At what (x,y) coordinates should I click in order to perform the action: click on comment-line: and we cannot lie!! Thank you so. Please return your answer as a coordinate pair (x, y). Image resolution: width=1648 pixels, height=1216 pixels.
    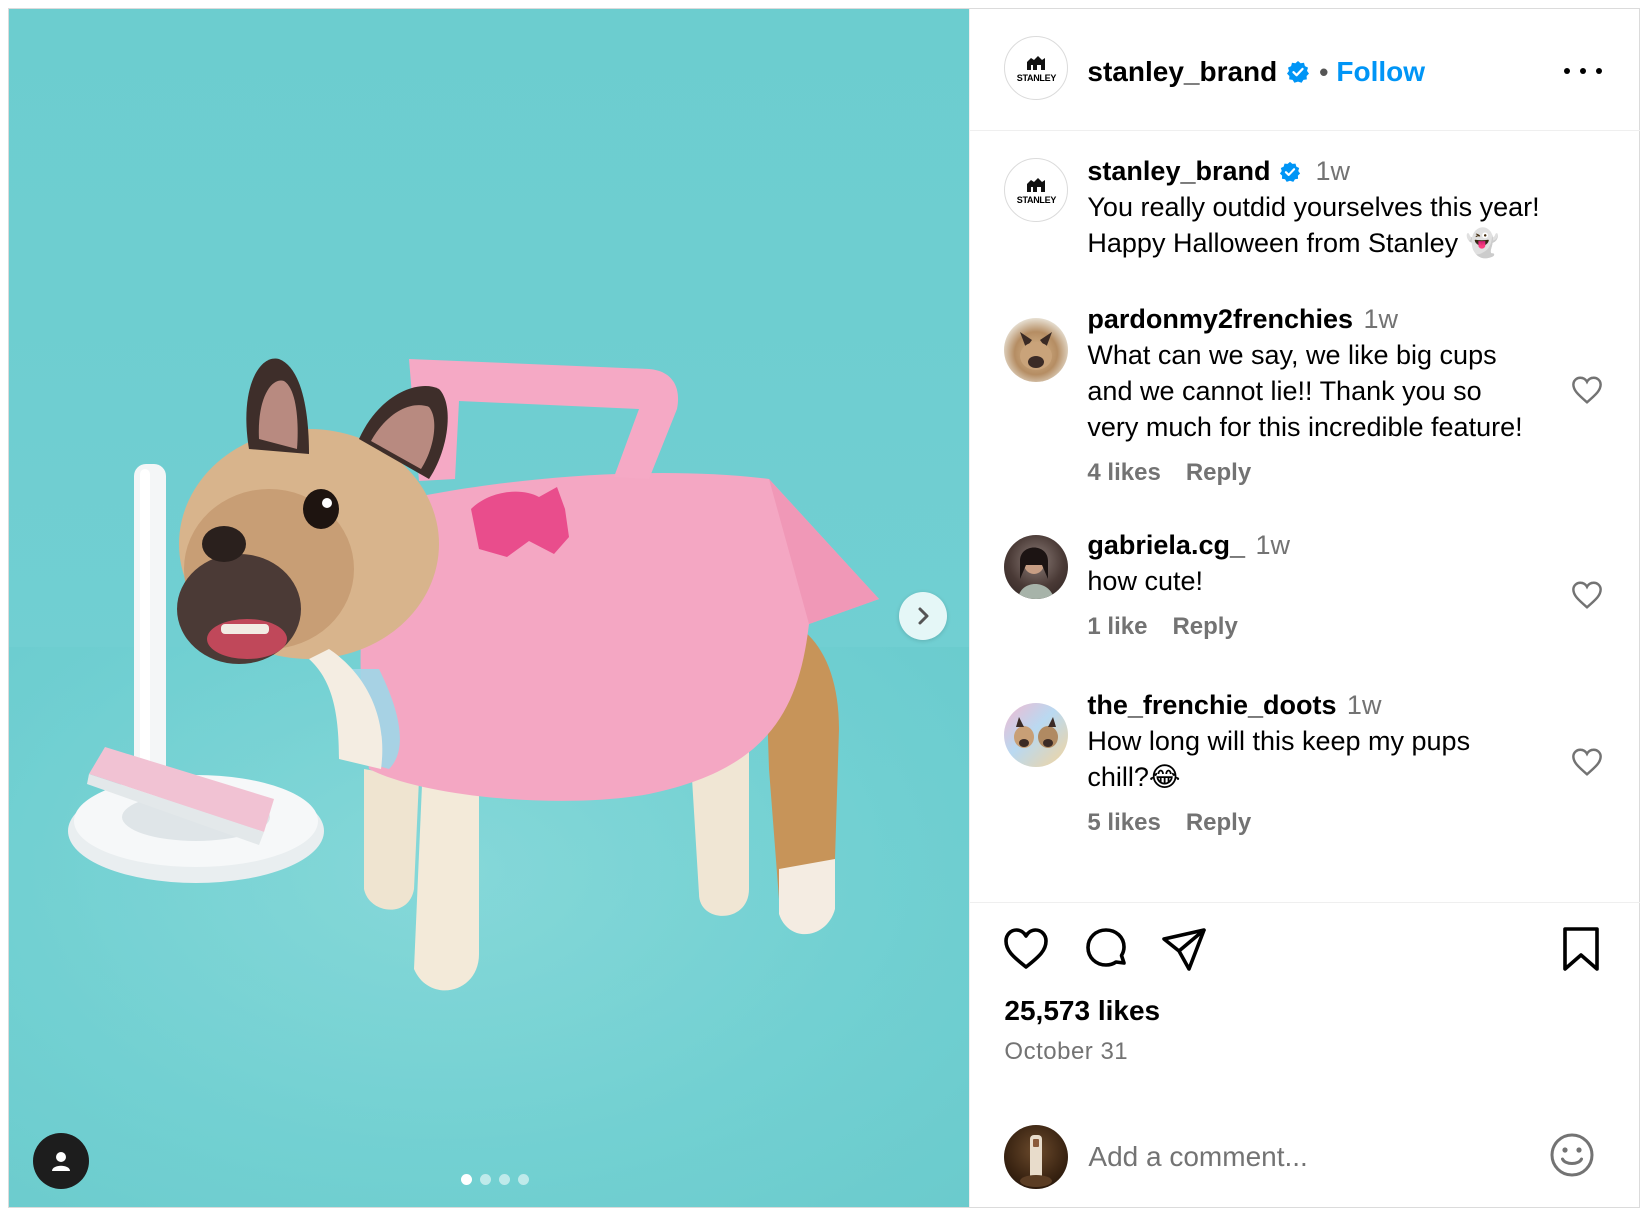
    Looking at the image, I should click on (1284, 391).